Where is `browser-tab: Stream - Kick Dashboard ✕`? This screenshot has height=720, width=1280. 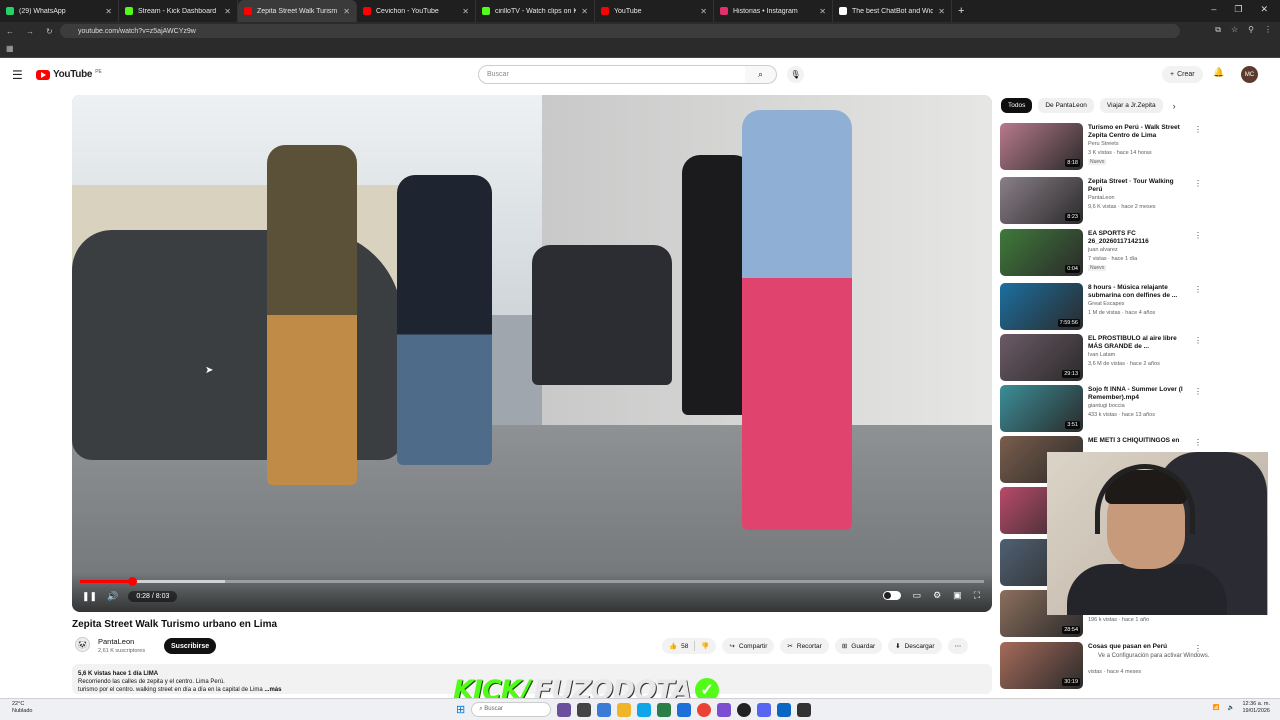 browser-tab: Stream - Kick Dashboard ✕ is located at coordinates (178, 11).